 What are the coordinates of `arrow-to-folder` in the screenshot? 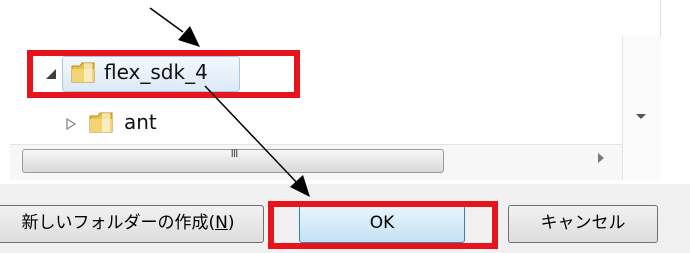 It's located at (166, 20).